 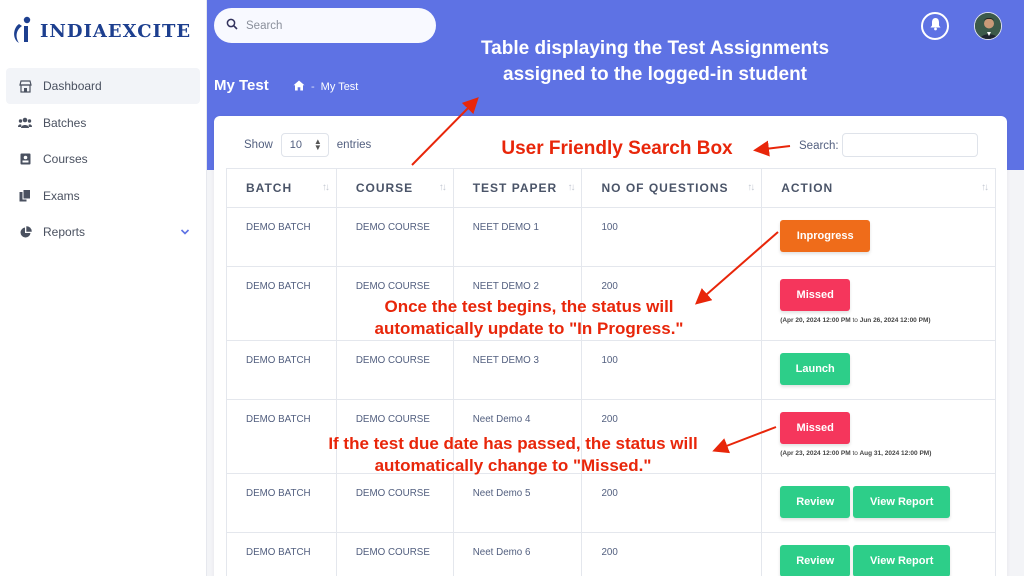 What do you see at coordinates (517, 503) in the screenshot?
I see `cell-test-paper: Neet Demo 5` at bounding box center [517, 503].